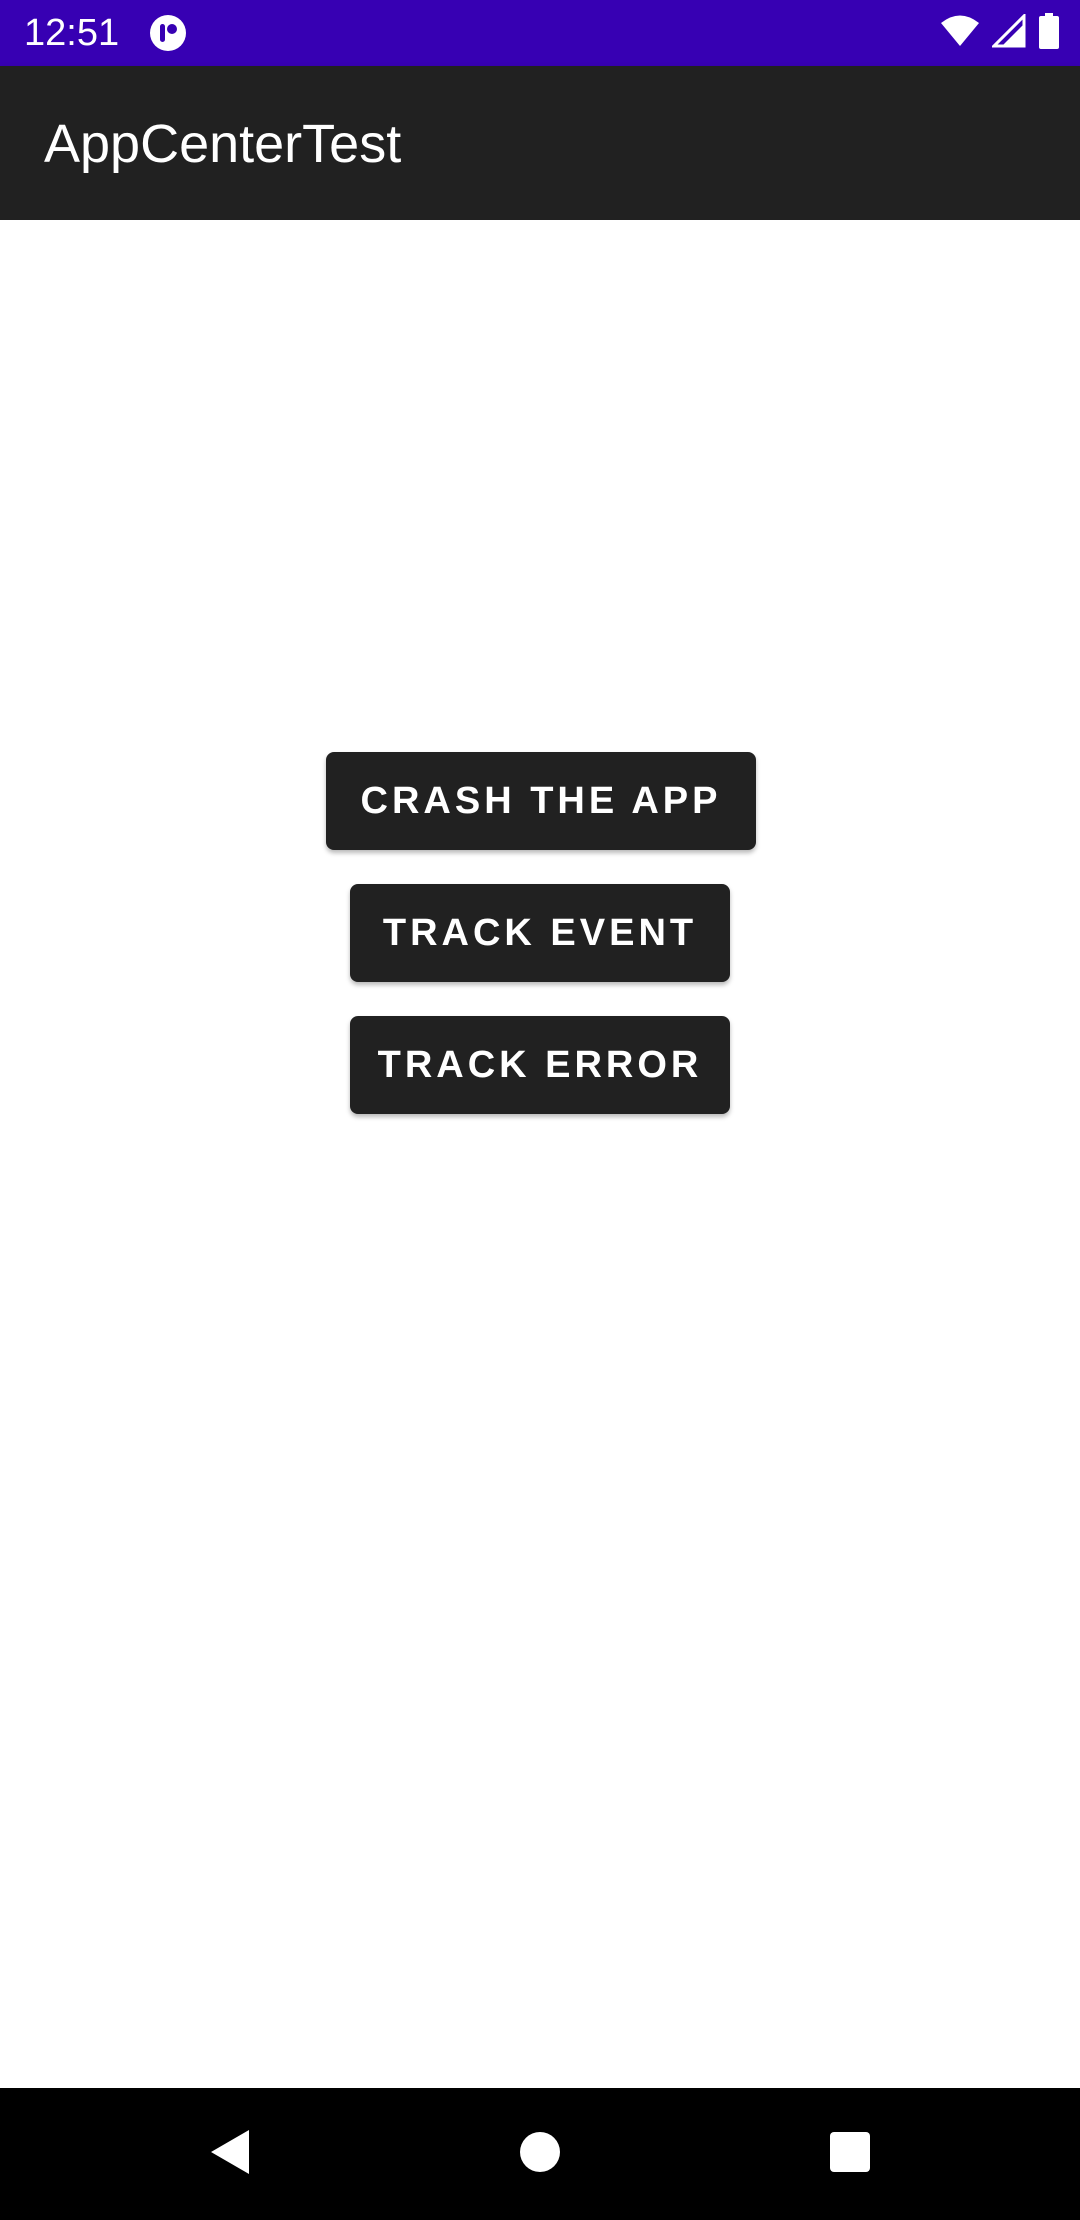 This screenshot has height=2220, width=1080. I want to click on recents-button, so click(850, 2154).